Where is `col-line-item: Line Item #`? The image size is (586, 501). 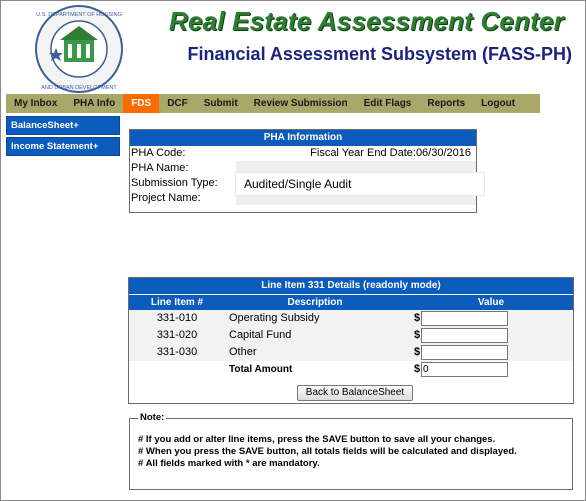 col-line-item: Line Item # is located at coordinates (177, 302).